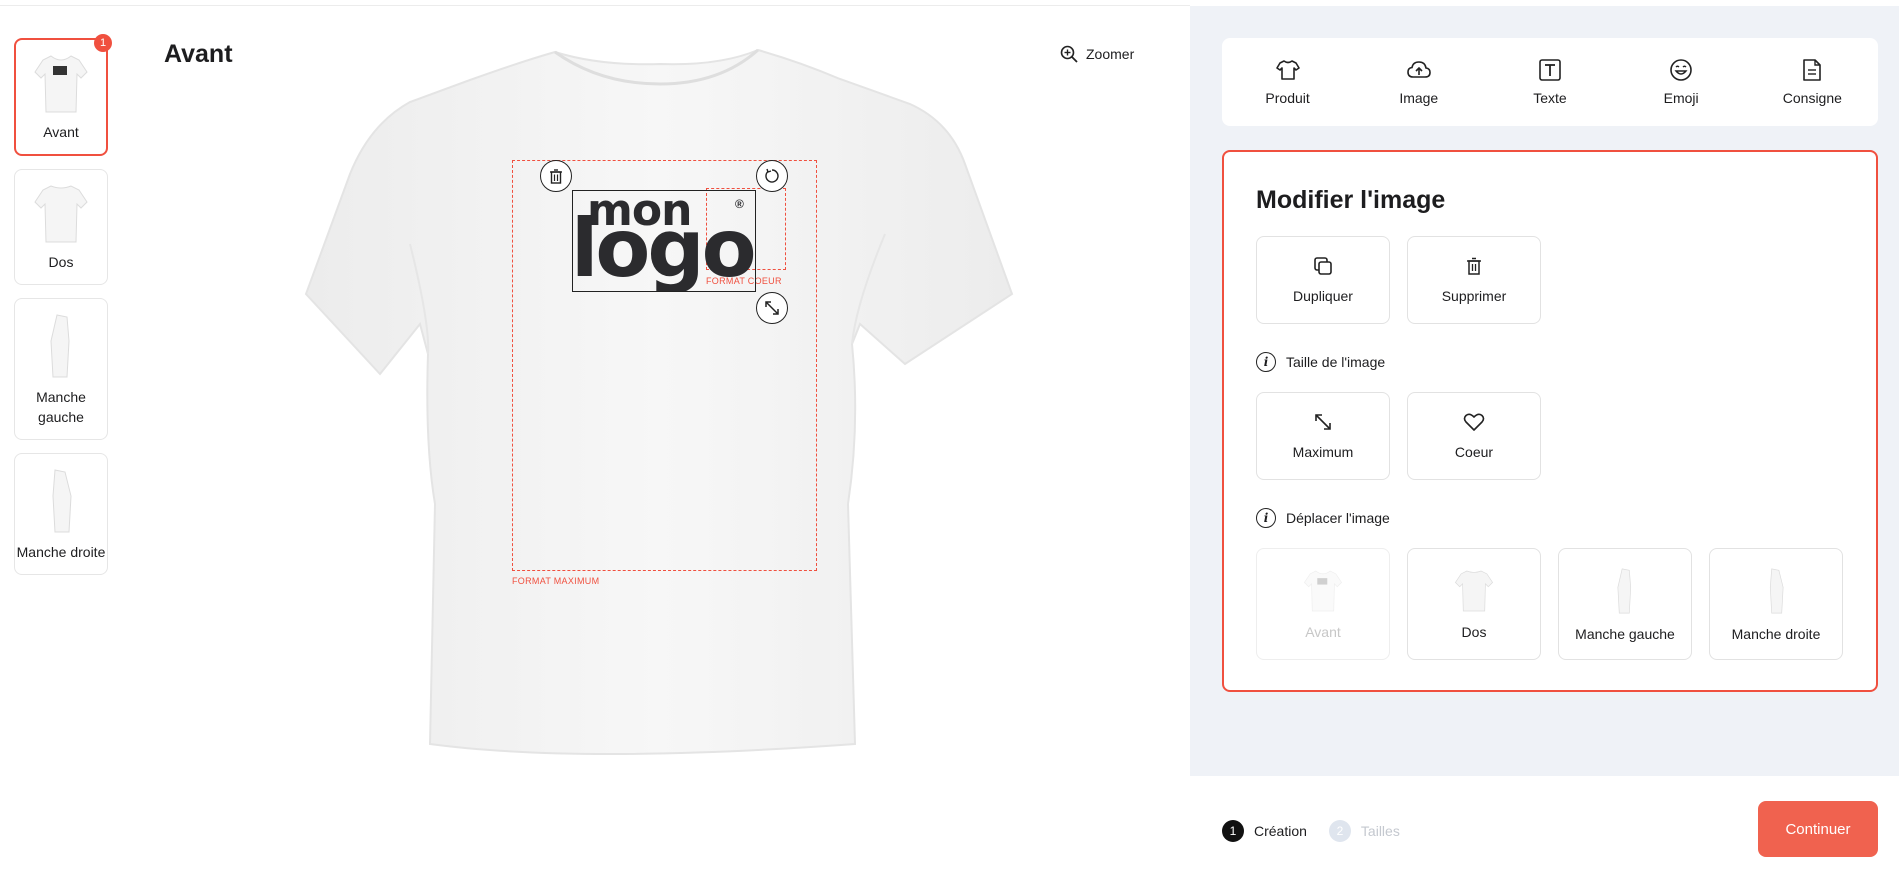  Describe the element at coordinates (1323, 452) in the screenshot. I see `size-maximum-label: Maximum` at that location.